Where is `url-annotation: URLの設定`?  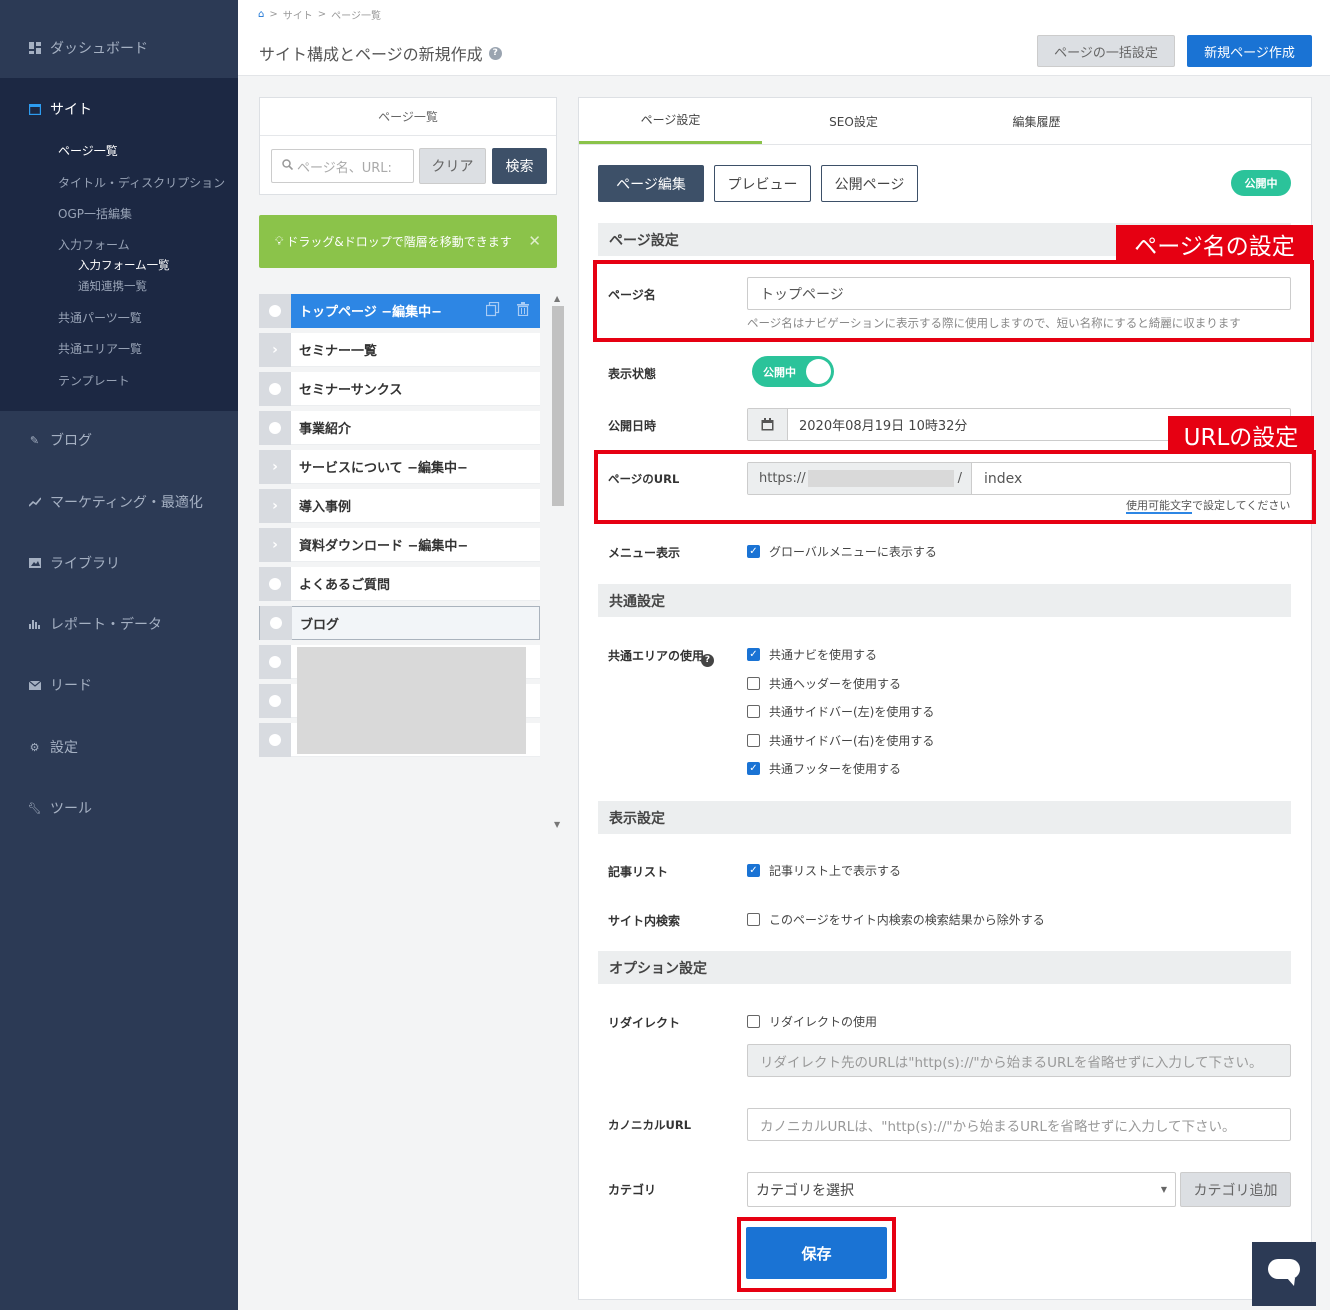 url-annotation: URLの設定 is located at coordinates (1241, 435).